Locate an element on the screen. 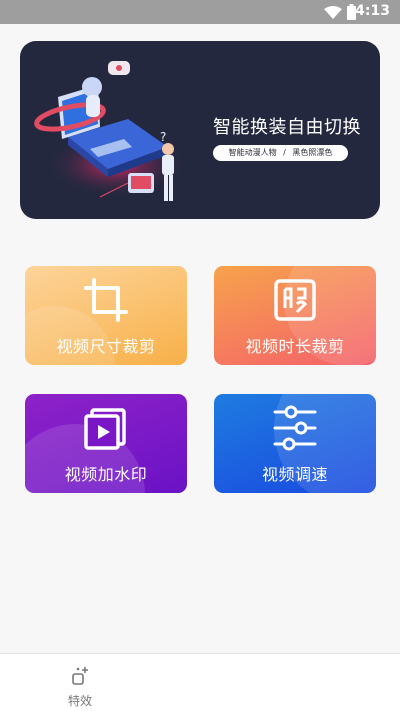 Image resolution: width=400 pixels, height=711 pixels. feature-card-speed: 视频调速 is located at coordinates (295, 443).